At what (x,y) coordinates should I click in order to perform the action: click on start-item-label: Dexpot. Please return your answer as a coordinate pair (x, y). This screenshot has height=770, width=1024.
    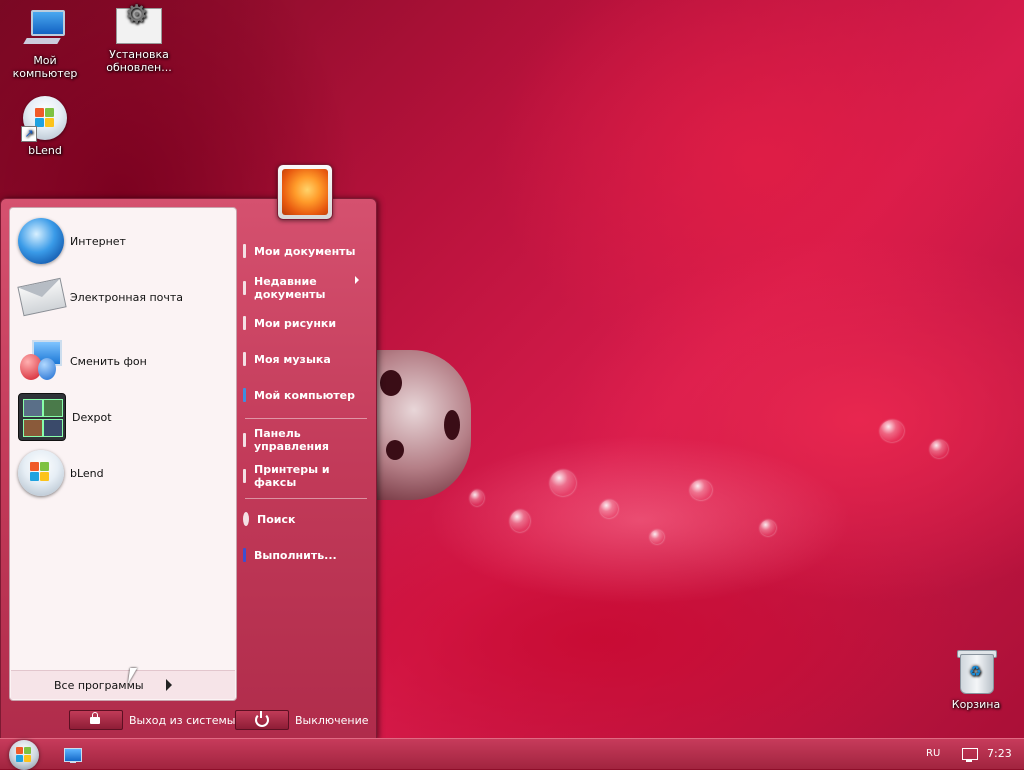
    Looking at the image, I should click on (92, 417).